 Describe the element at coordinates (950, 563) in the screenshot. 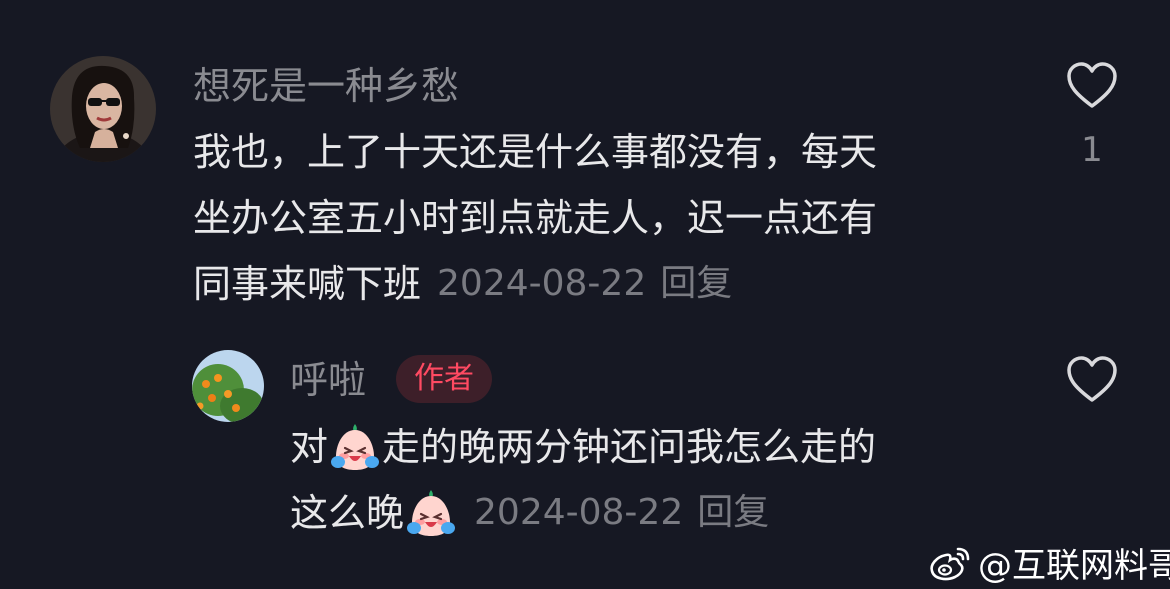

I see `weibo-logo-icon` at that location.